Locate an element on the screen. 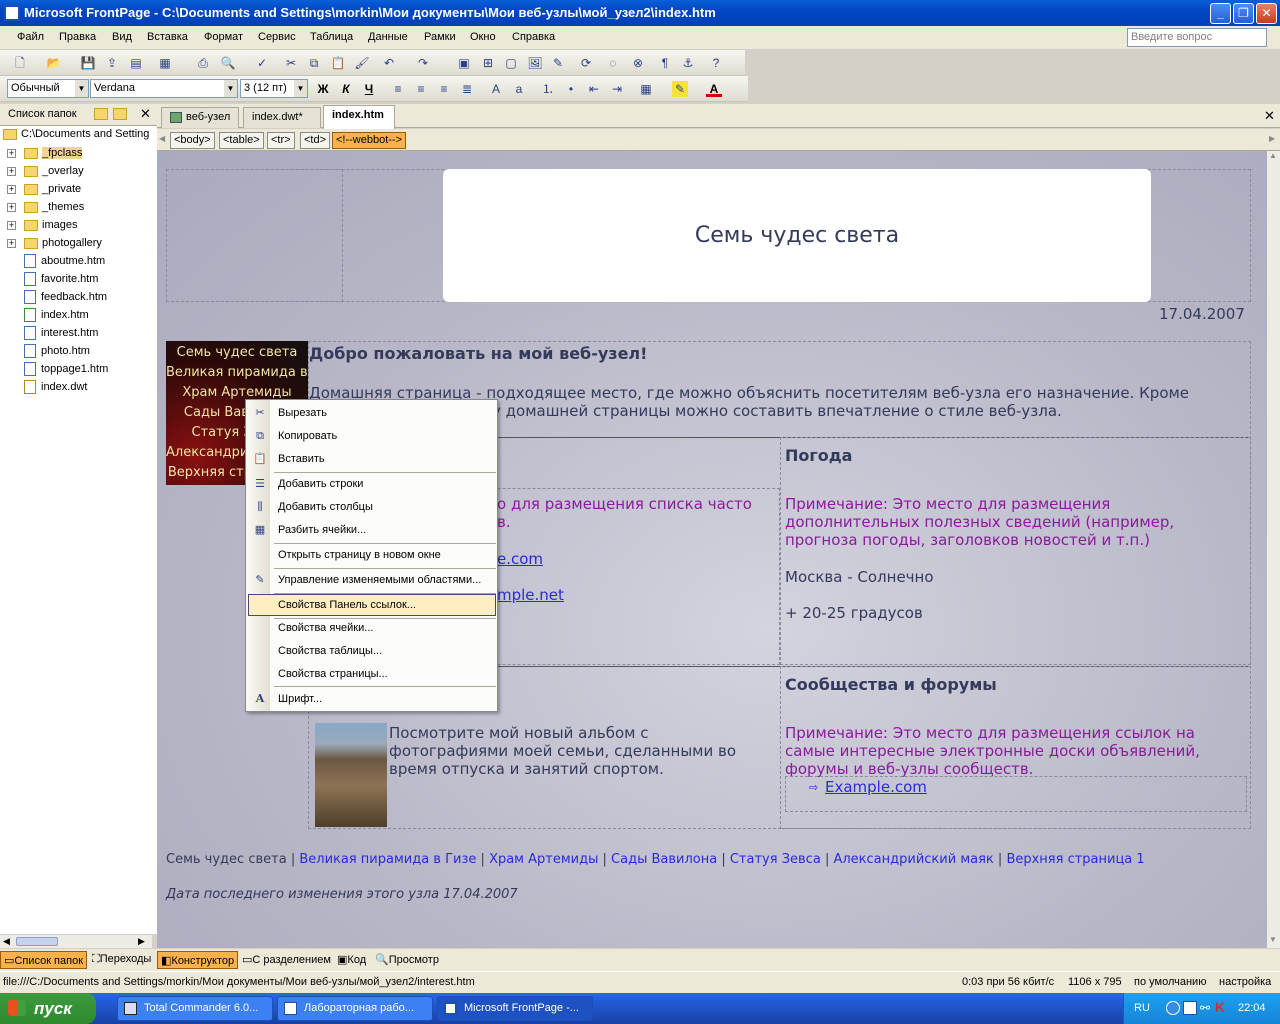 The image size is (1280, 1024). publish-icon: ⇪ is located at coordinates (112, 63).